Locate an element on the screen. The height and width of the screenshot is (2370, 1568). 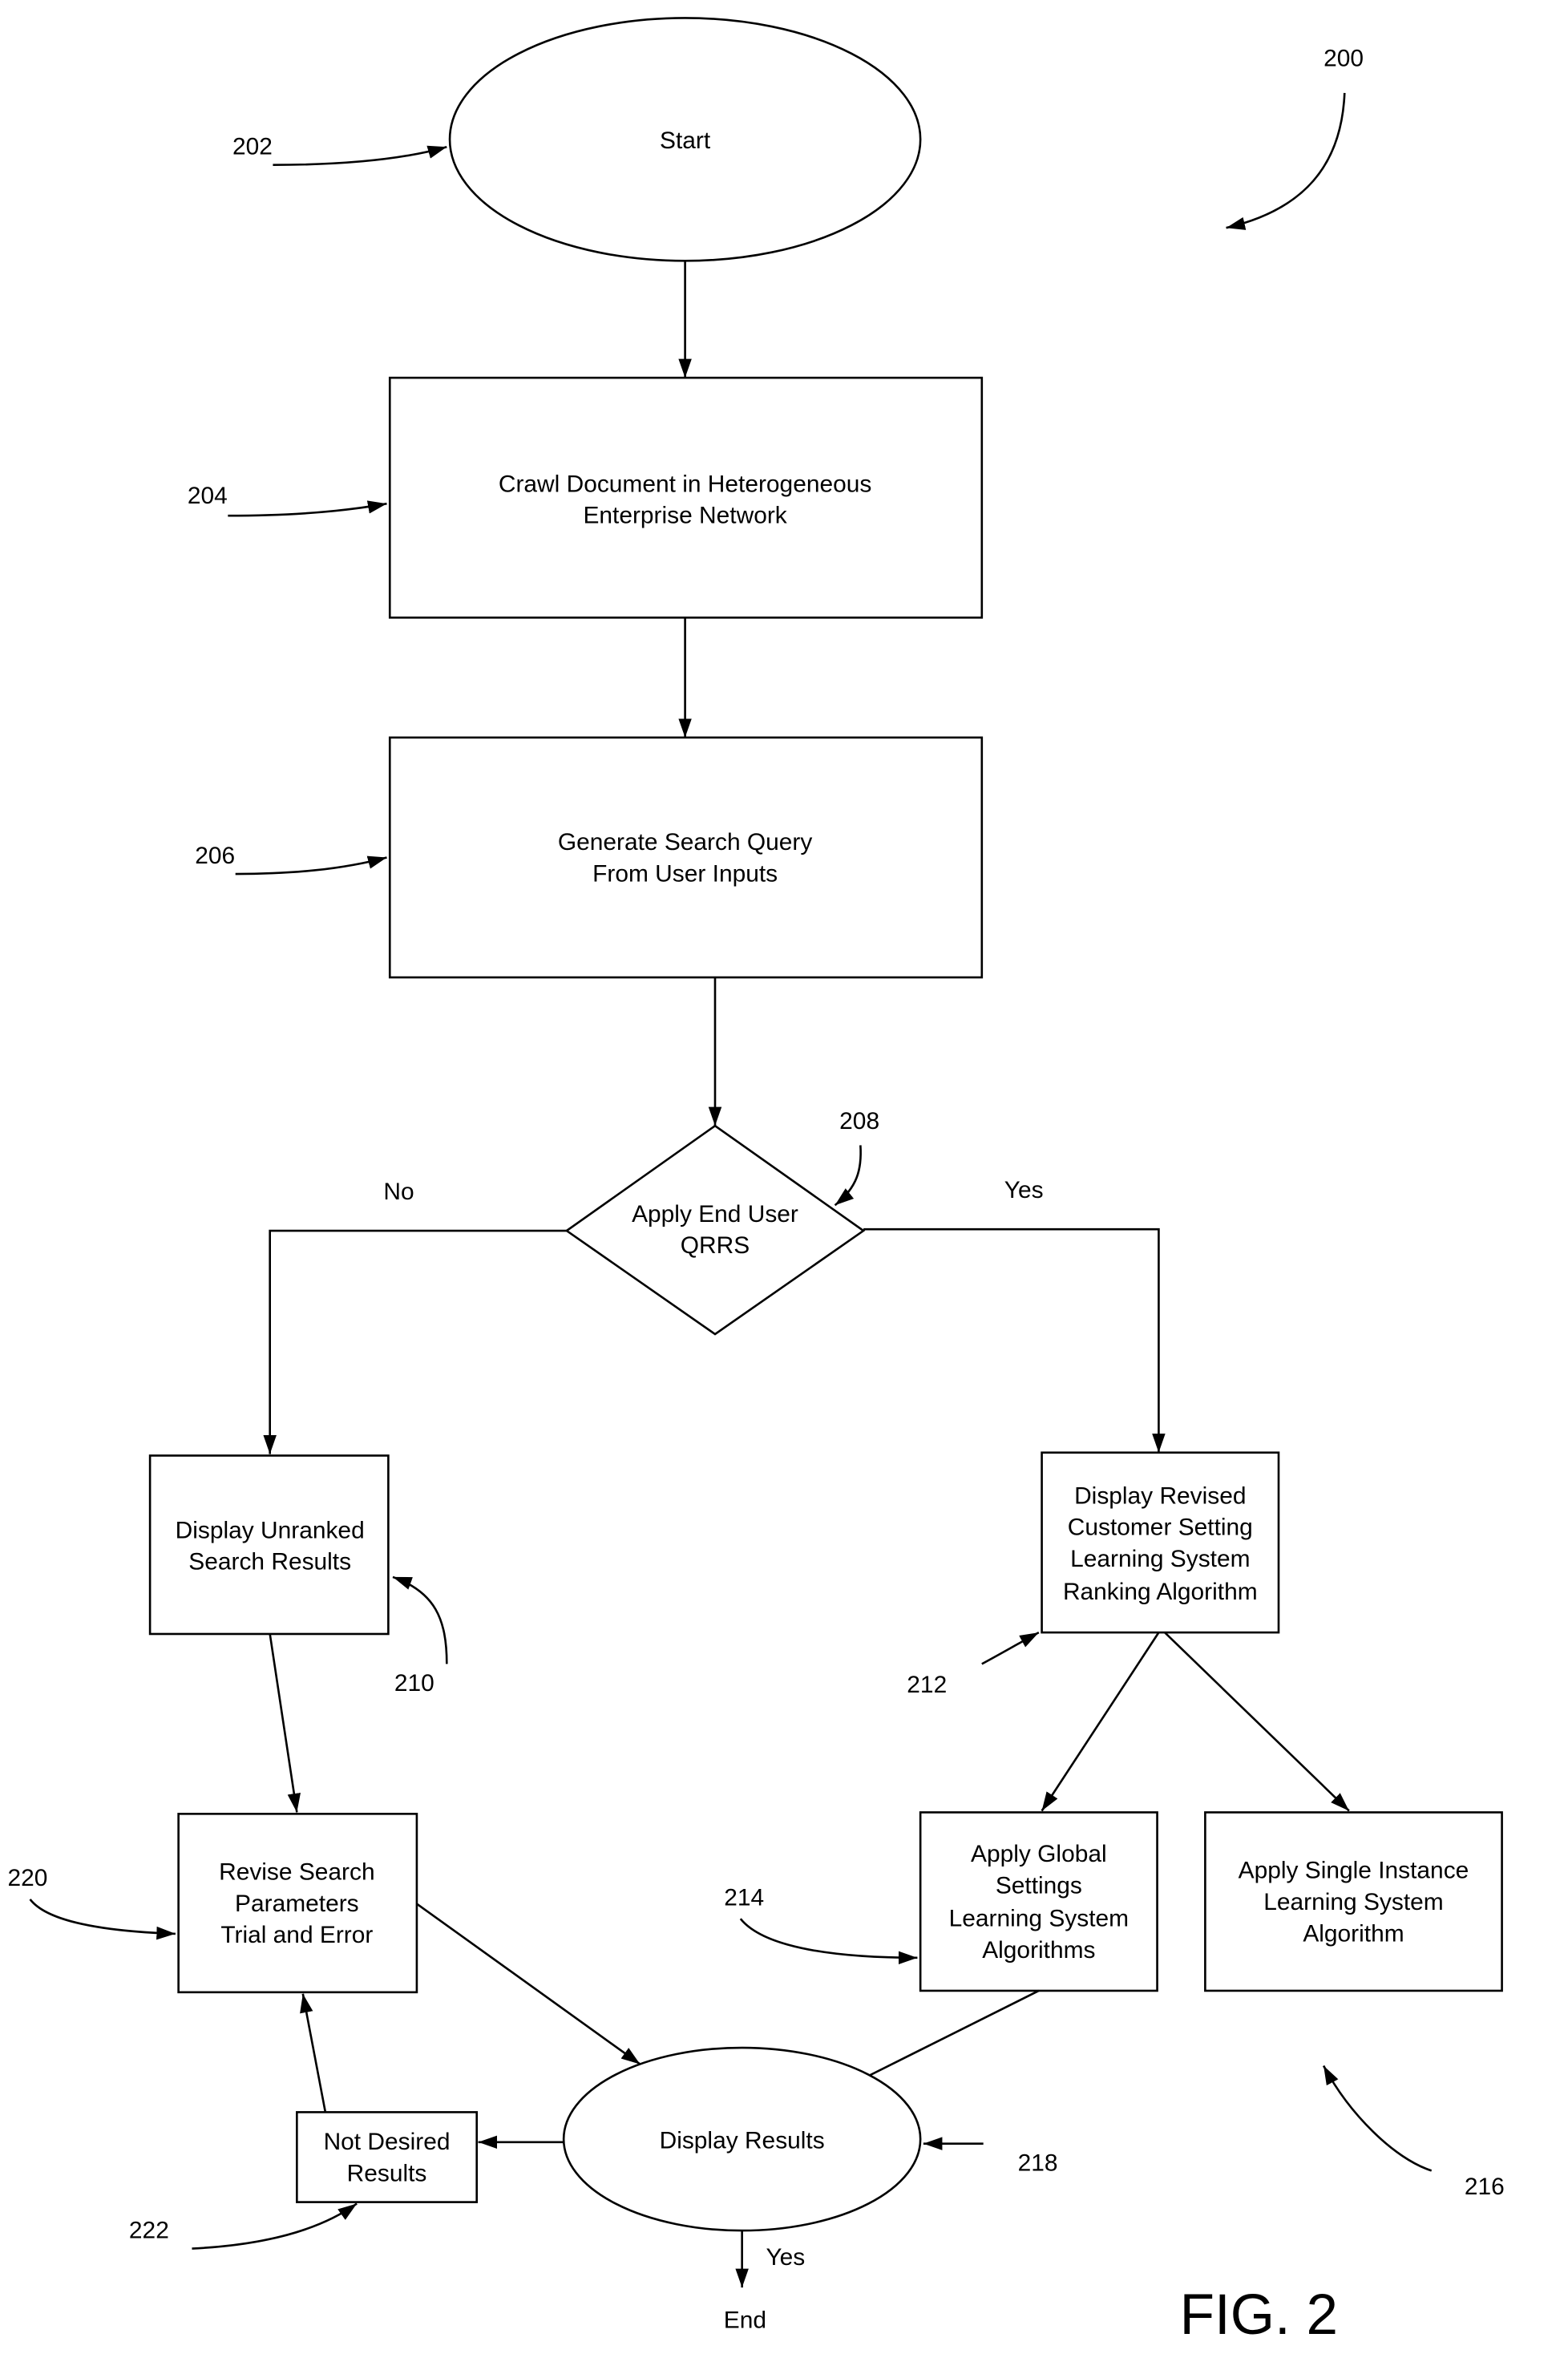
global-label-3: Learning System is located at coordinates (1039, 1919).